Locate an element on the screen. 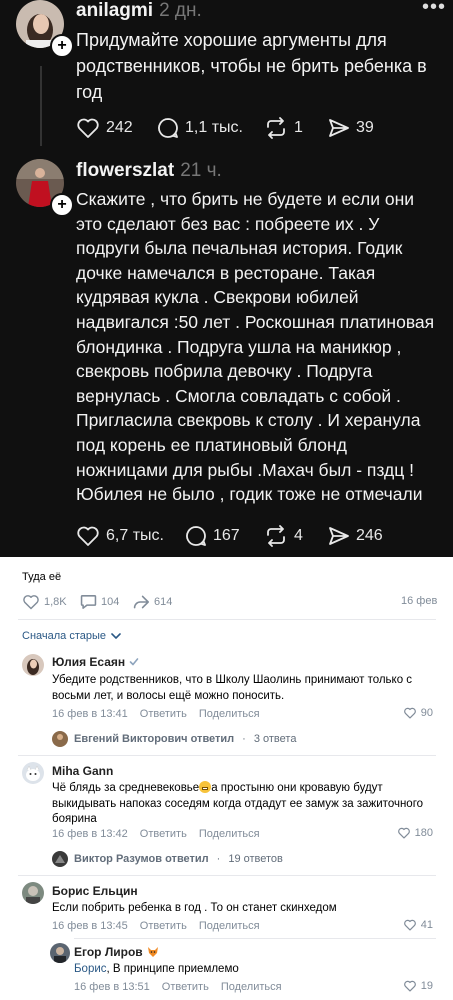 The height and width of the screenshot is (1000, 453). post-author: anilagmi 2 дн. is located at coordinates (139, 11).